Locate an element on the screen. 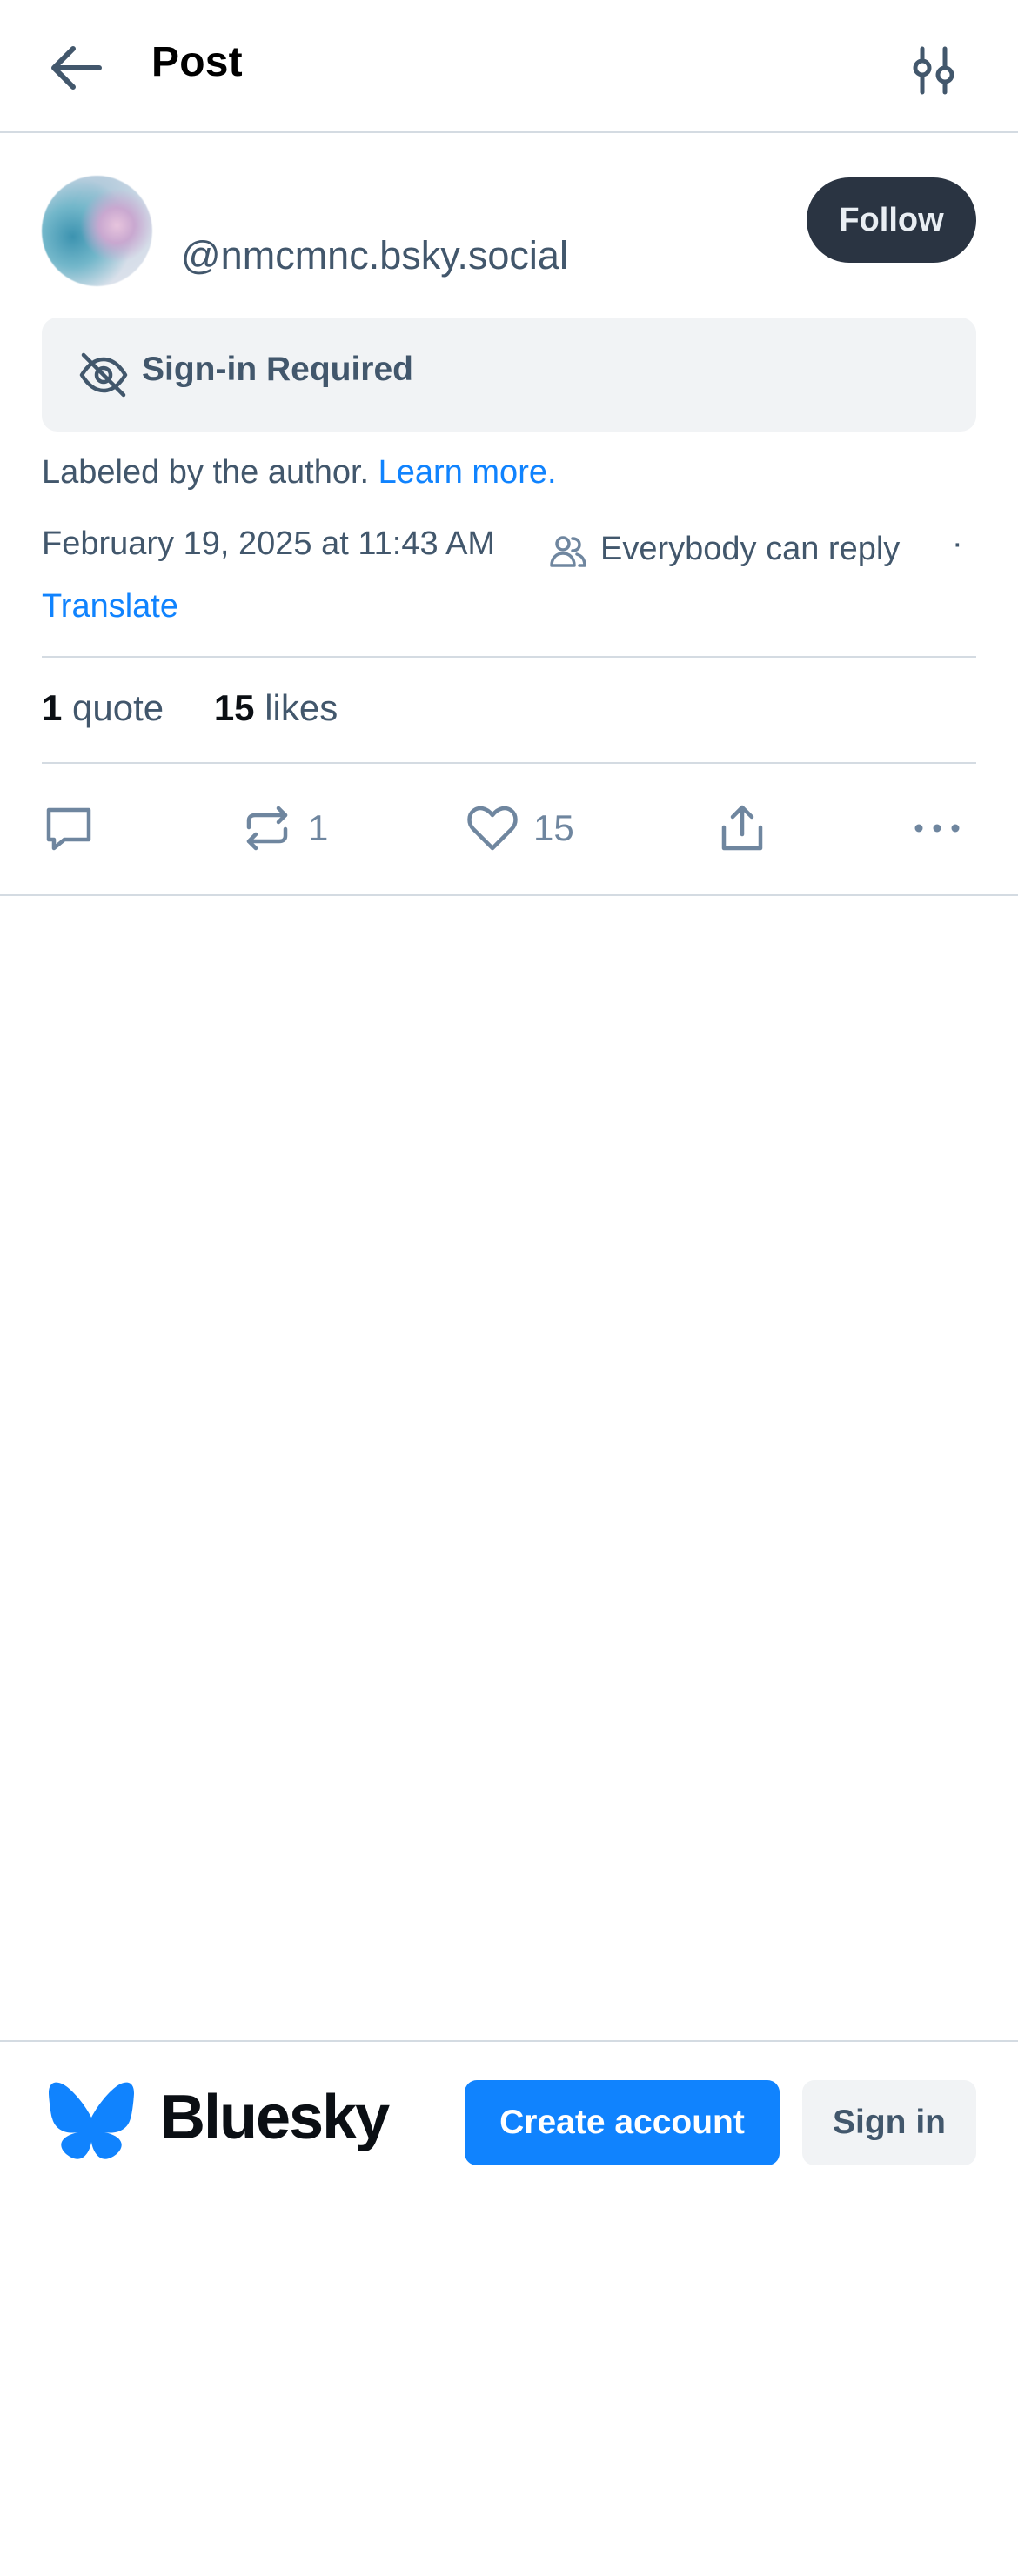  likes-label: likes is located at coordinates (301, 707).